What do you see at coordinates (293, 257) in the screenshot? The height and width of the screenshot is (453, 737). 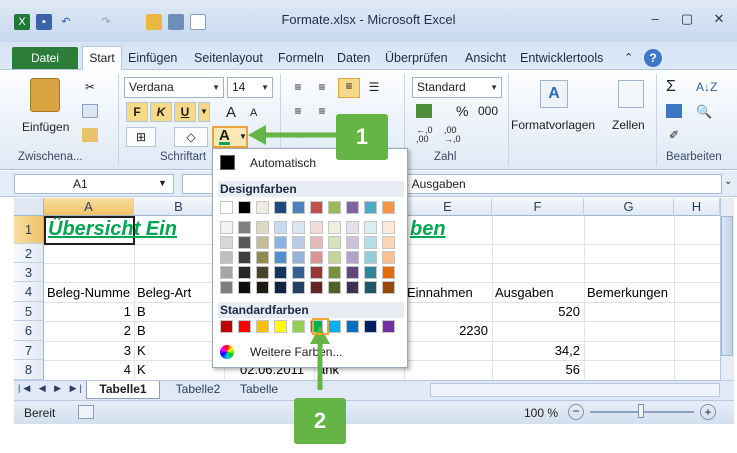 I see `callout-arrows` at bounding box center [293, 257].